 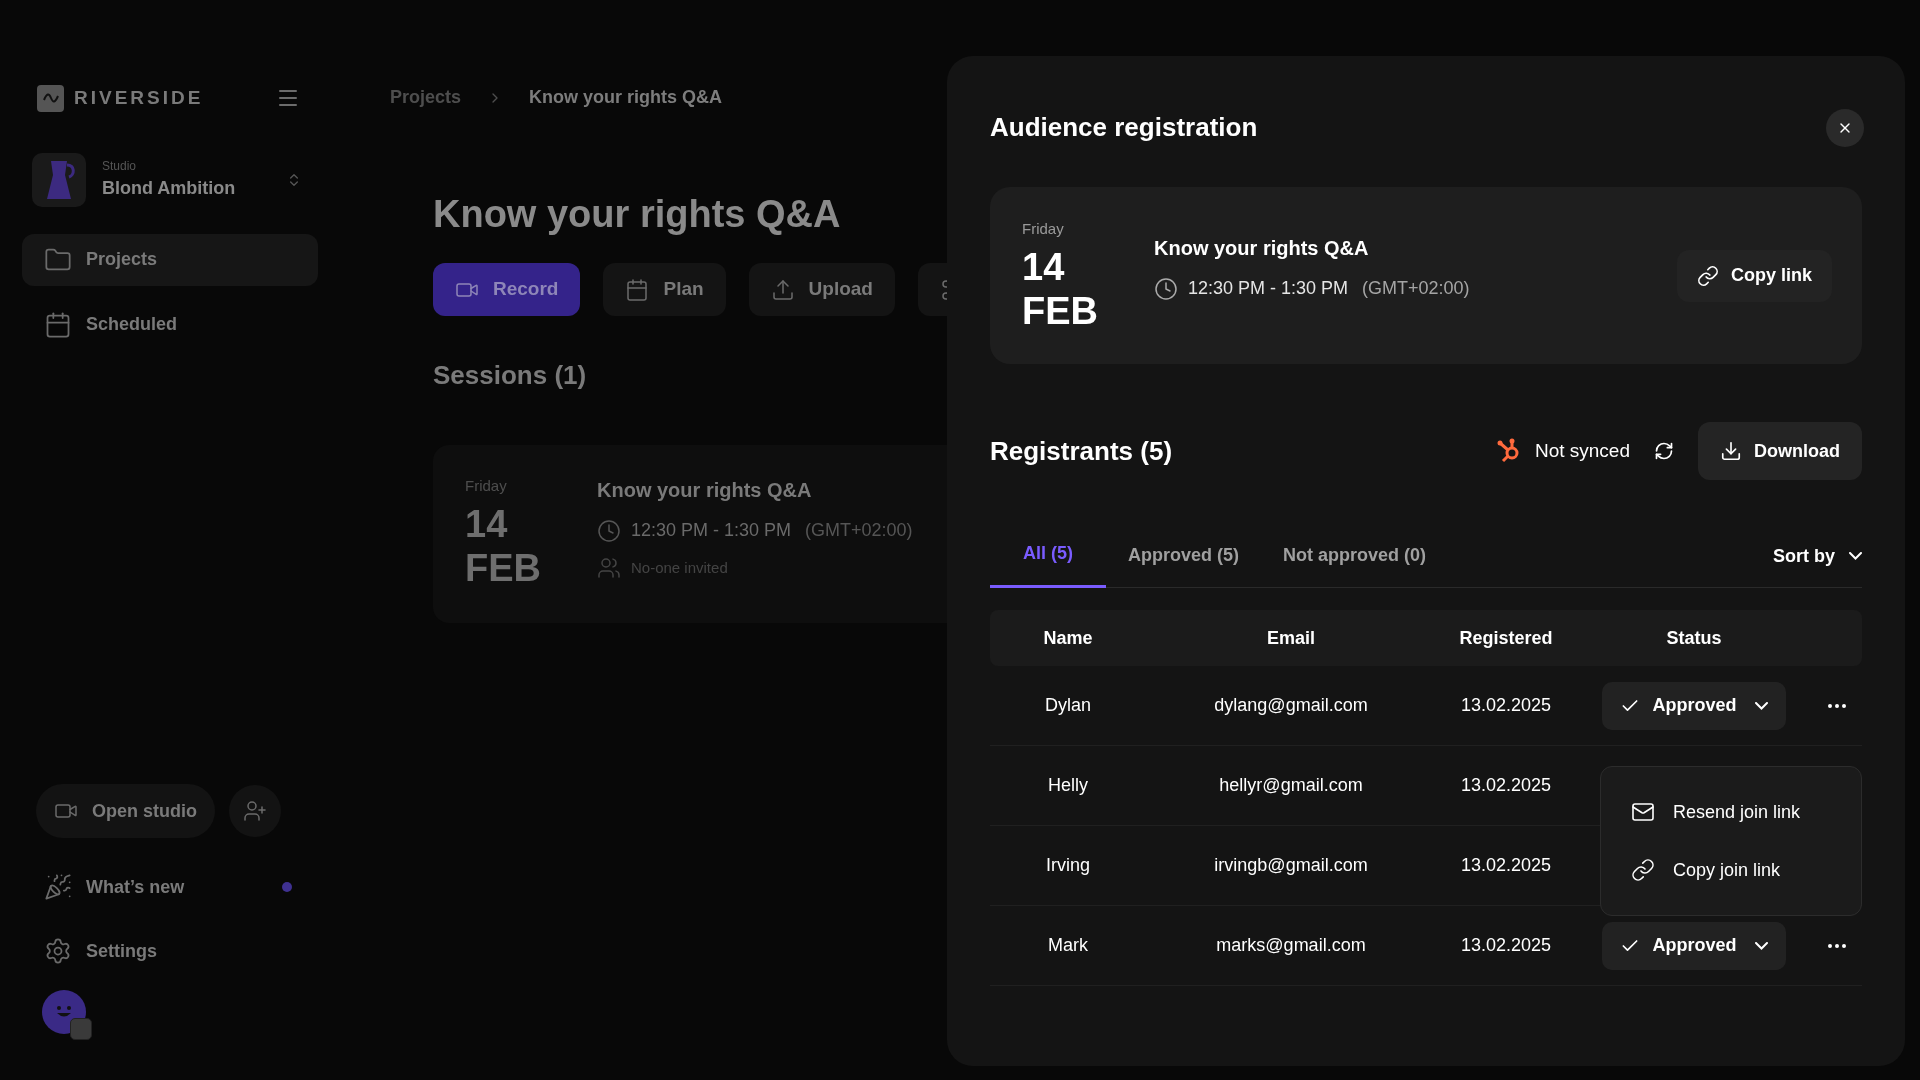 I want to click on event-day: 14, so click(x=1088, y=266).